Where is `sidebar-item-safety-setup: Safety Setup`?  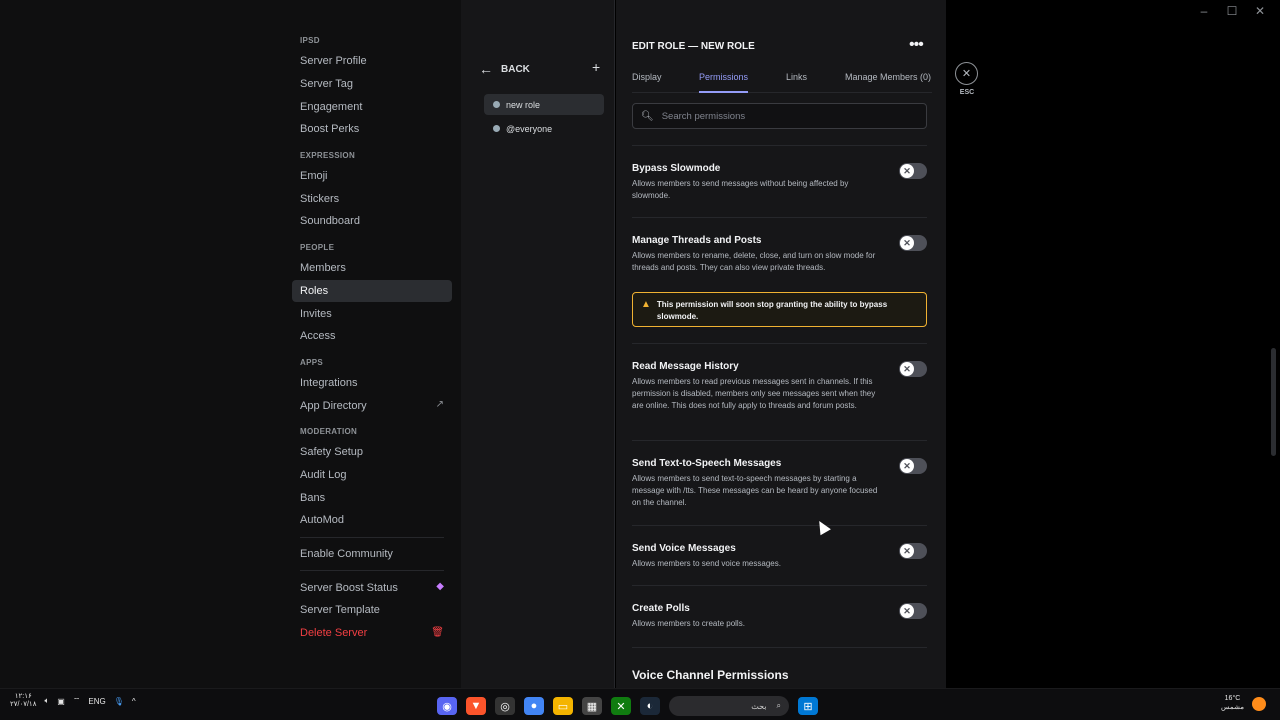 sidebar-item-safety-setup: Safety Setup is located at coordinates (372, 452).